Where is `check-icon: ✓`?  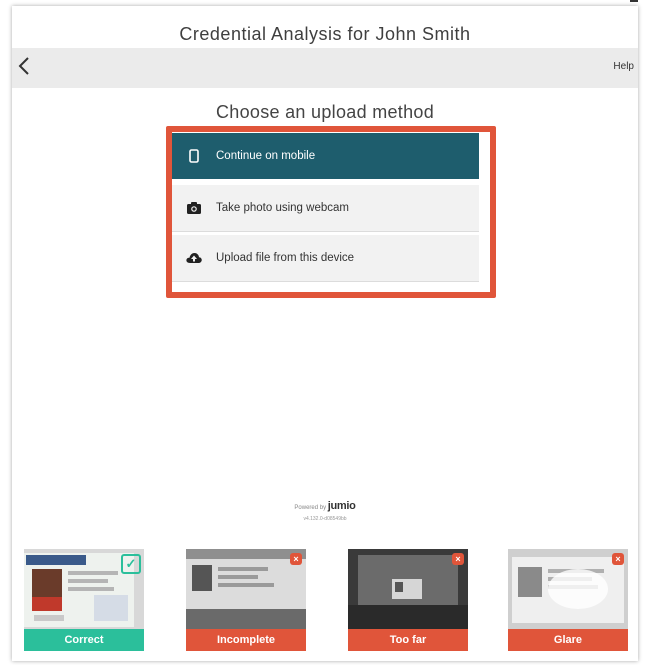 check-icon: ✓ is located at coordinates (131, 564).